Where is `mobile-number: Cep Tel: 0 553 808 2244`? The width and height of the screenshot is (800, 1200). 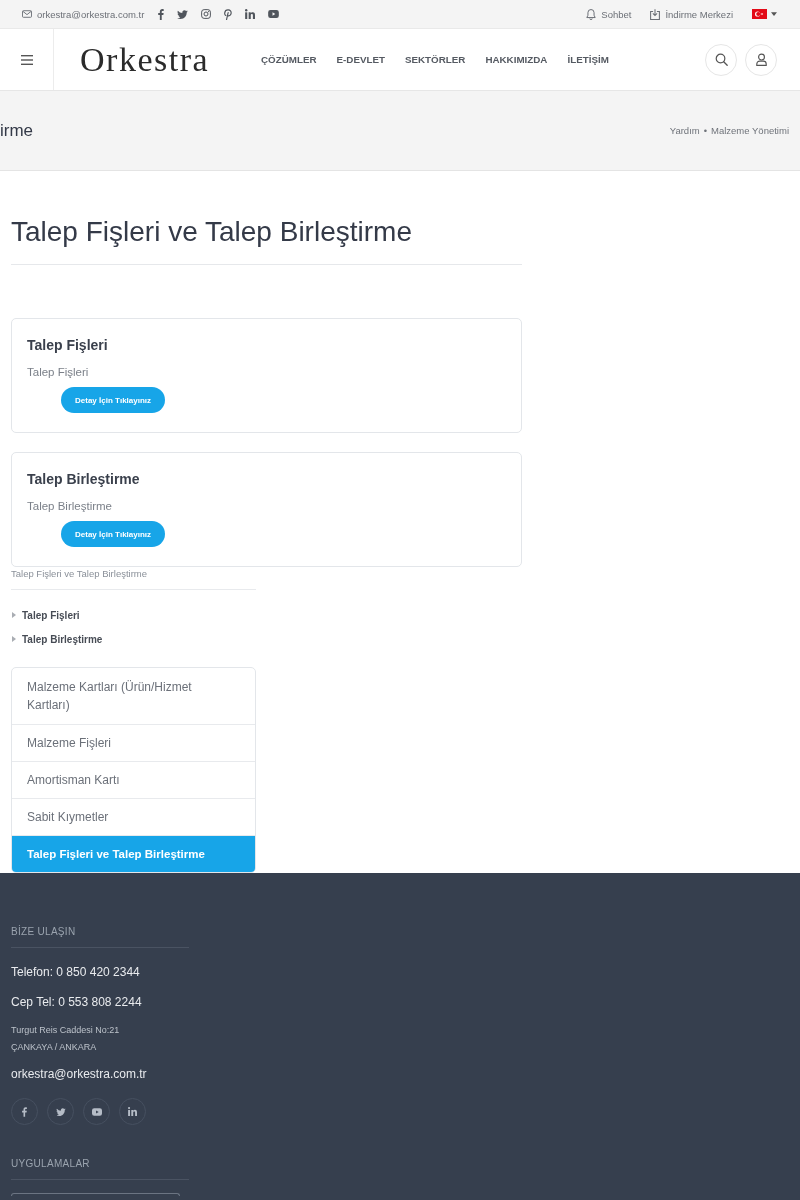
mobile-number: Cep Tel: 0 553 808 2244 is located at coordinates (77, 1002).